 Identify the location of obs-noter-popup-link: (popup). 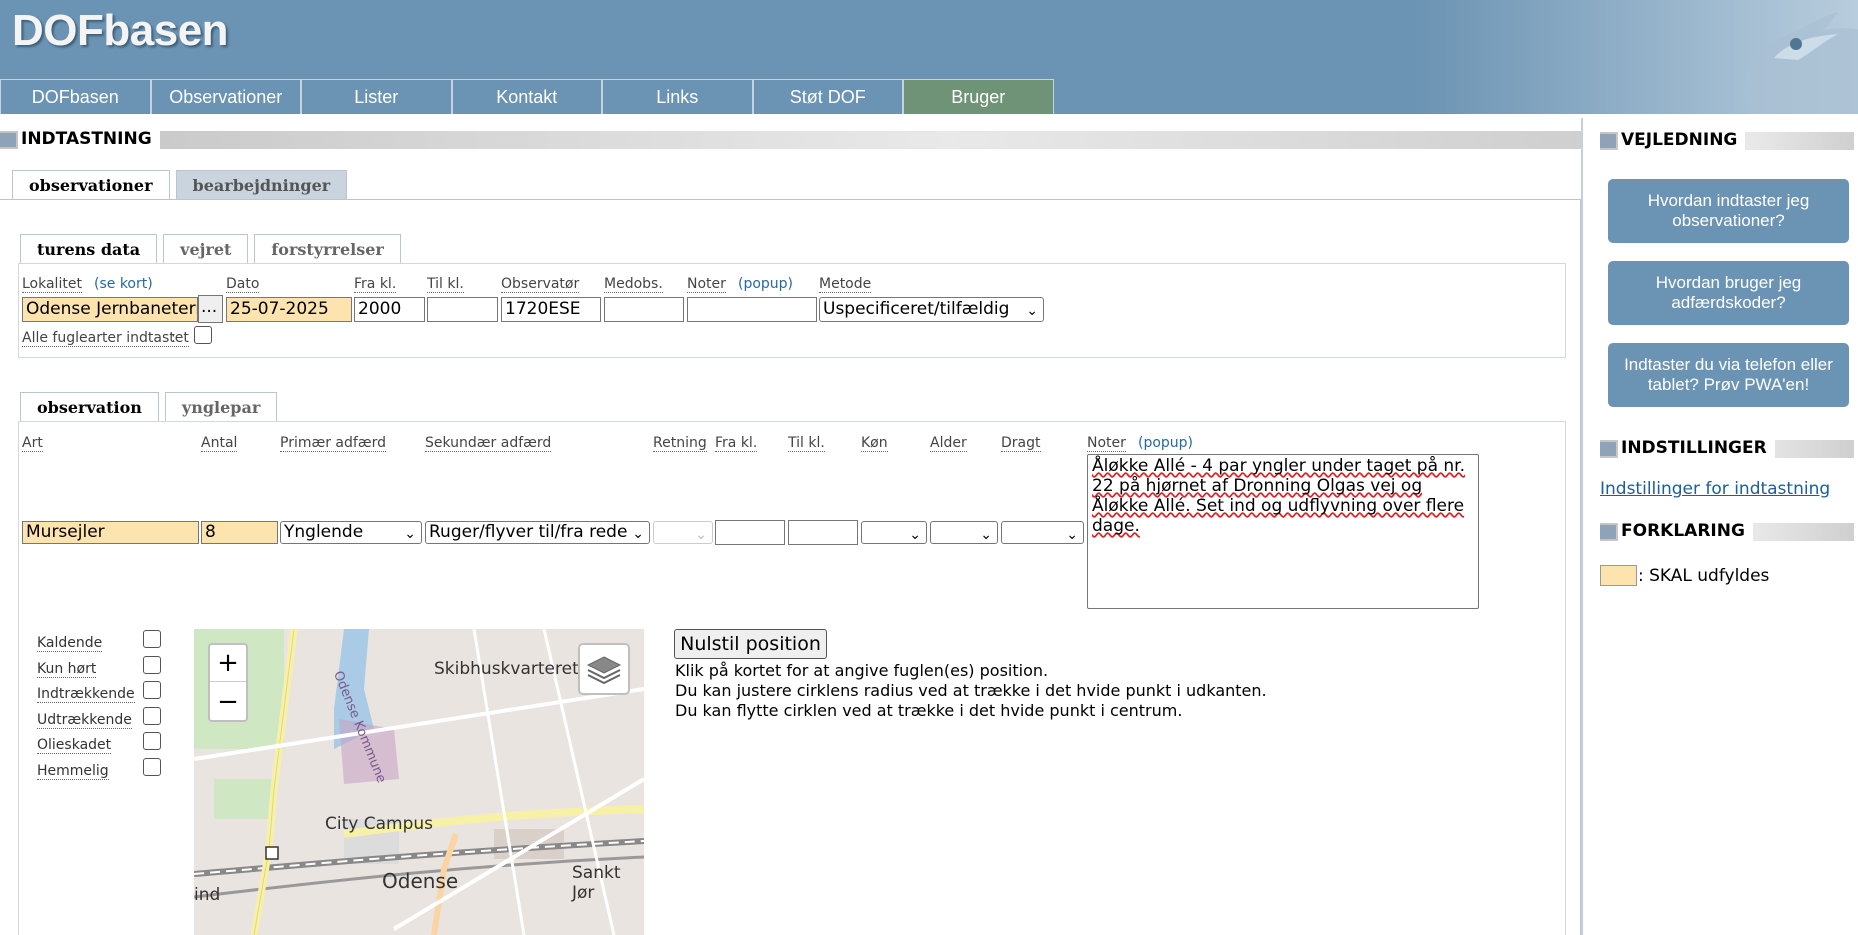
(1165, 443).